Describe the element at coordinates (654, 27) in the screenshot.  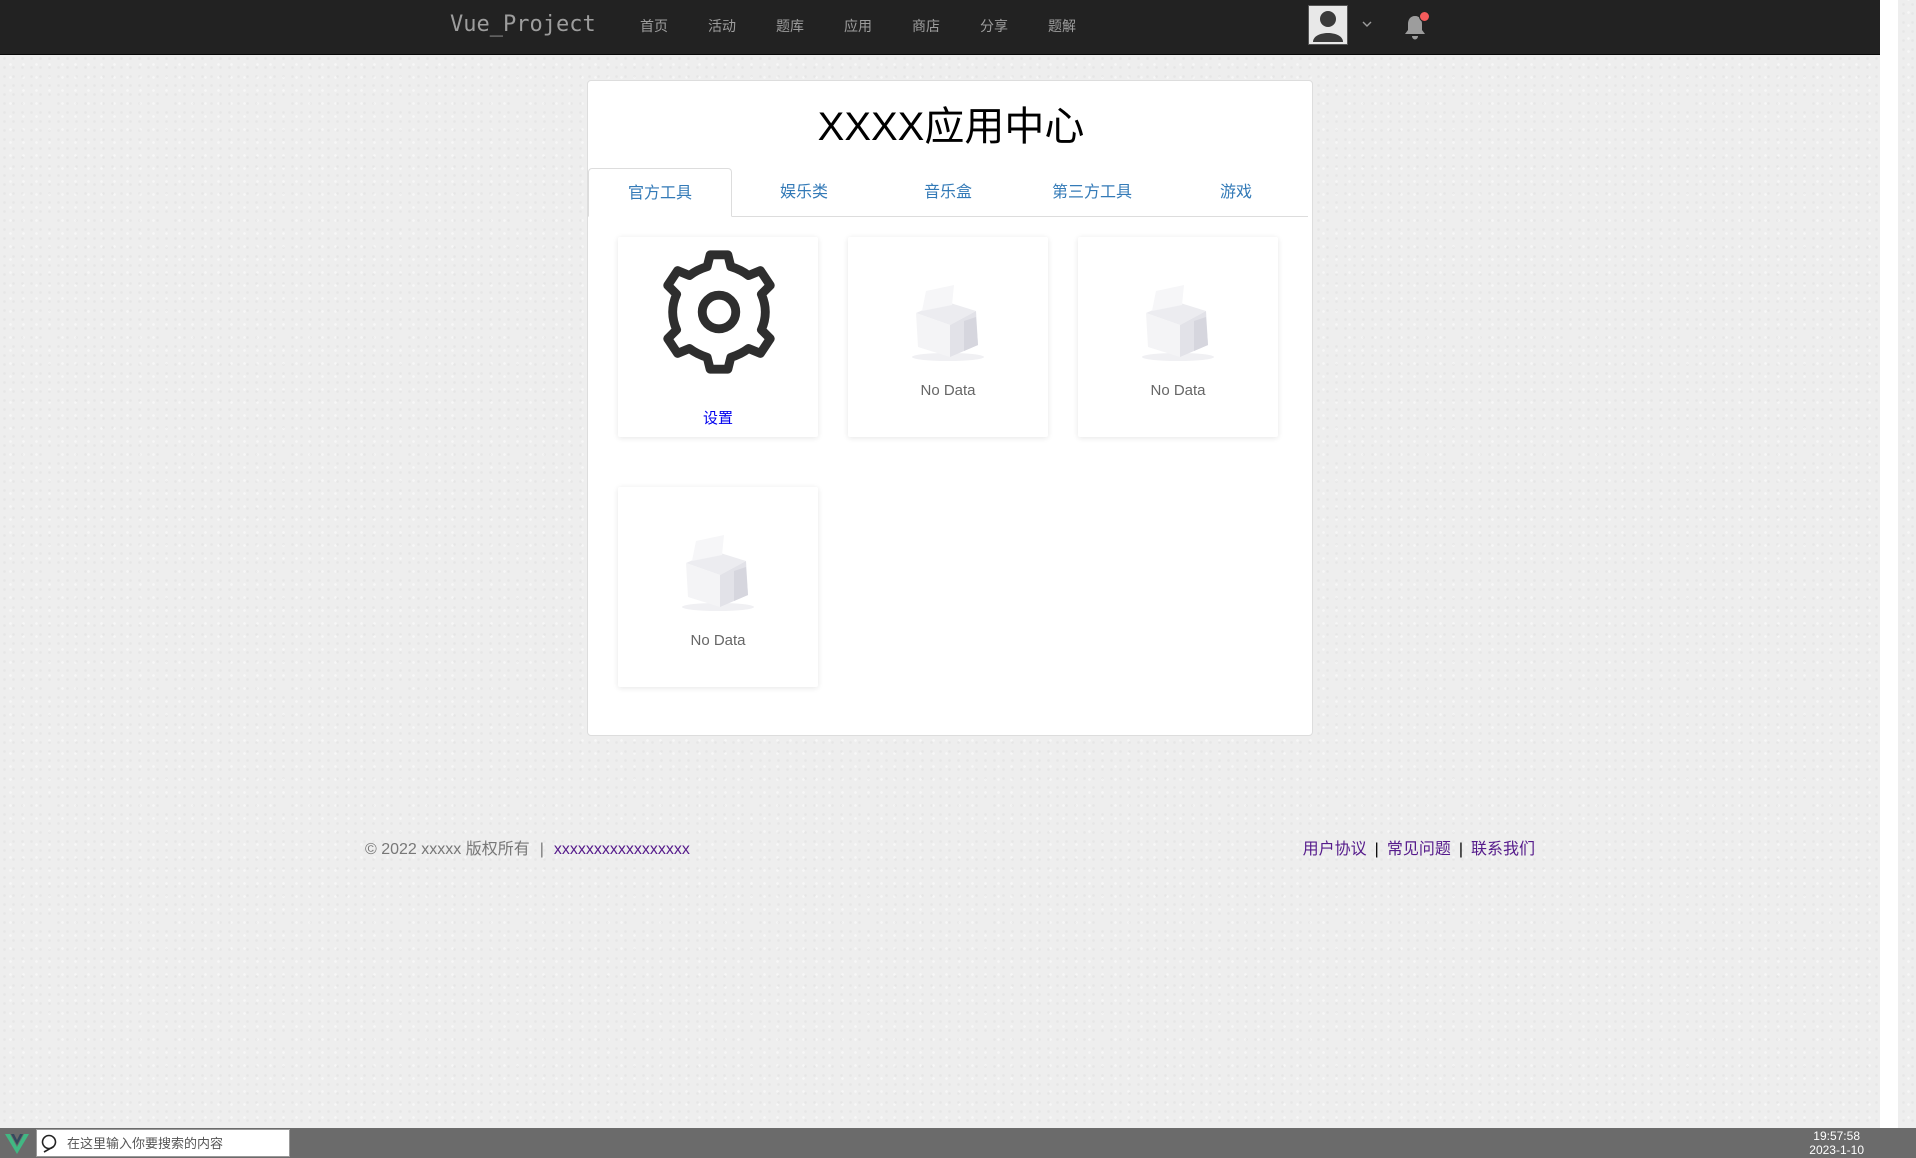
I see `nav-item-home: 首页` at that location.